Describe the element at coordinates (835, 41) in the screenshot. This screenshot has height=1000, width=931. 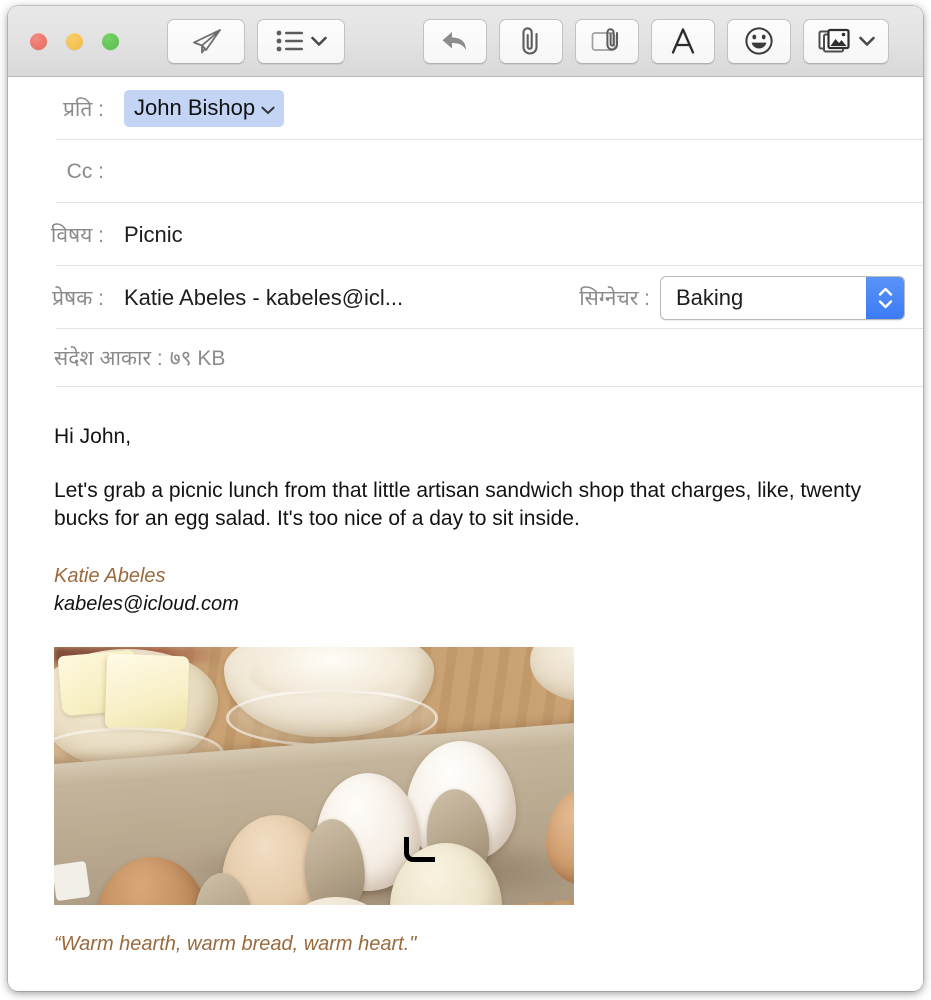
I see `photos-icon` at that location.